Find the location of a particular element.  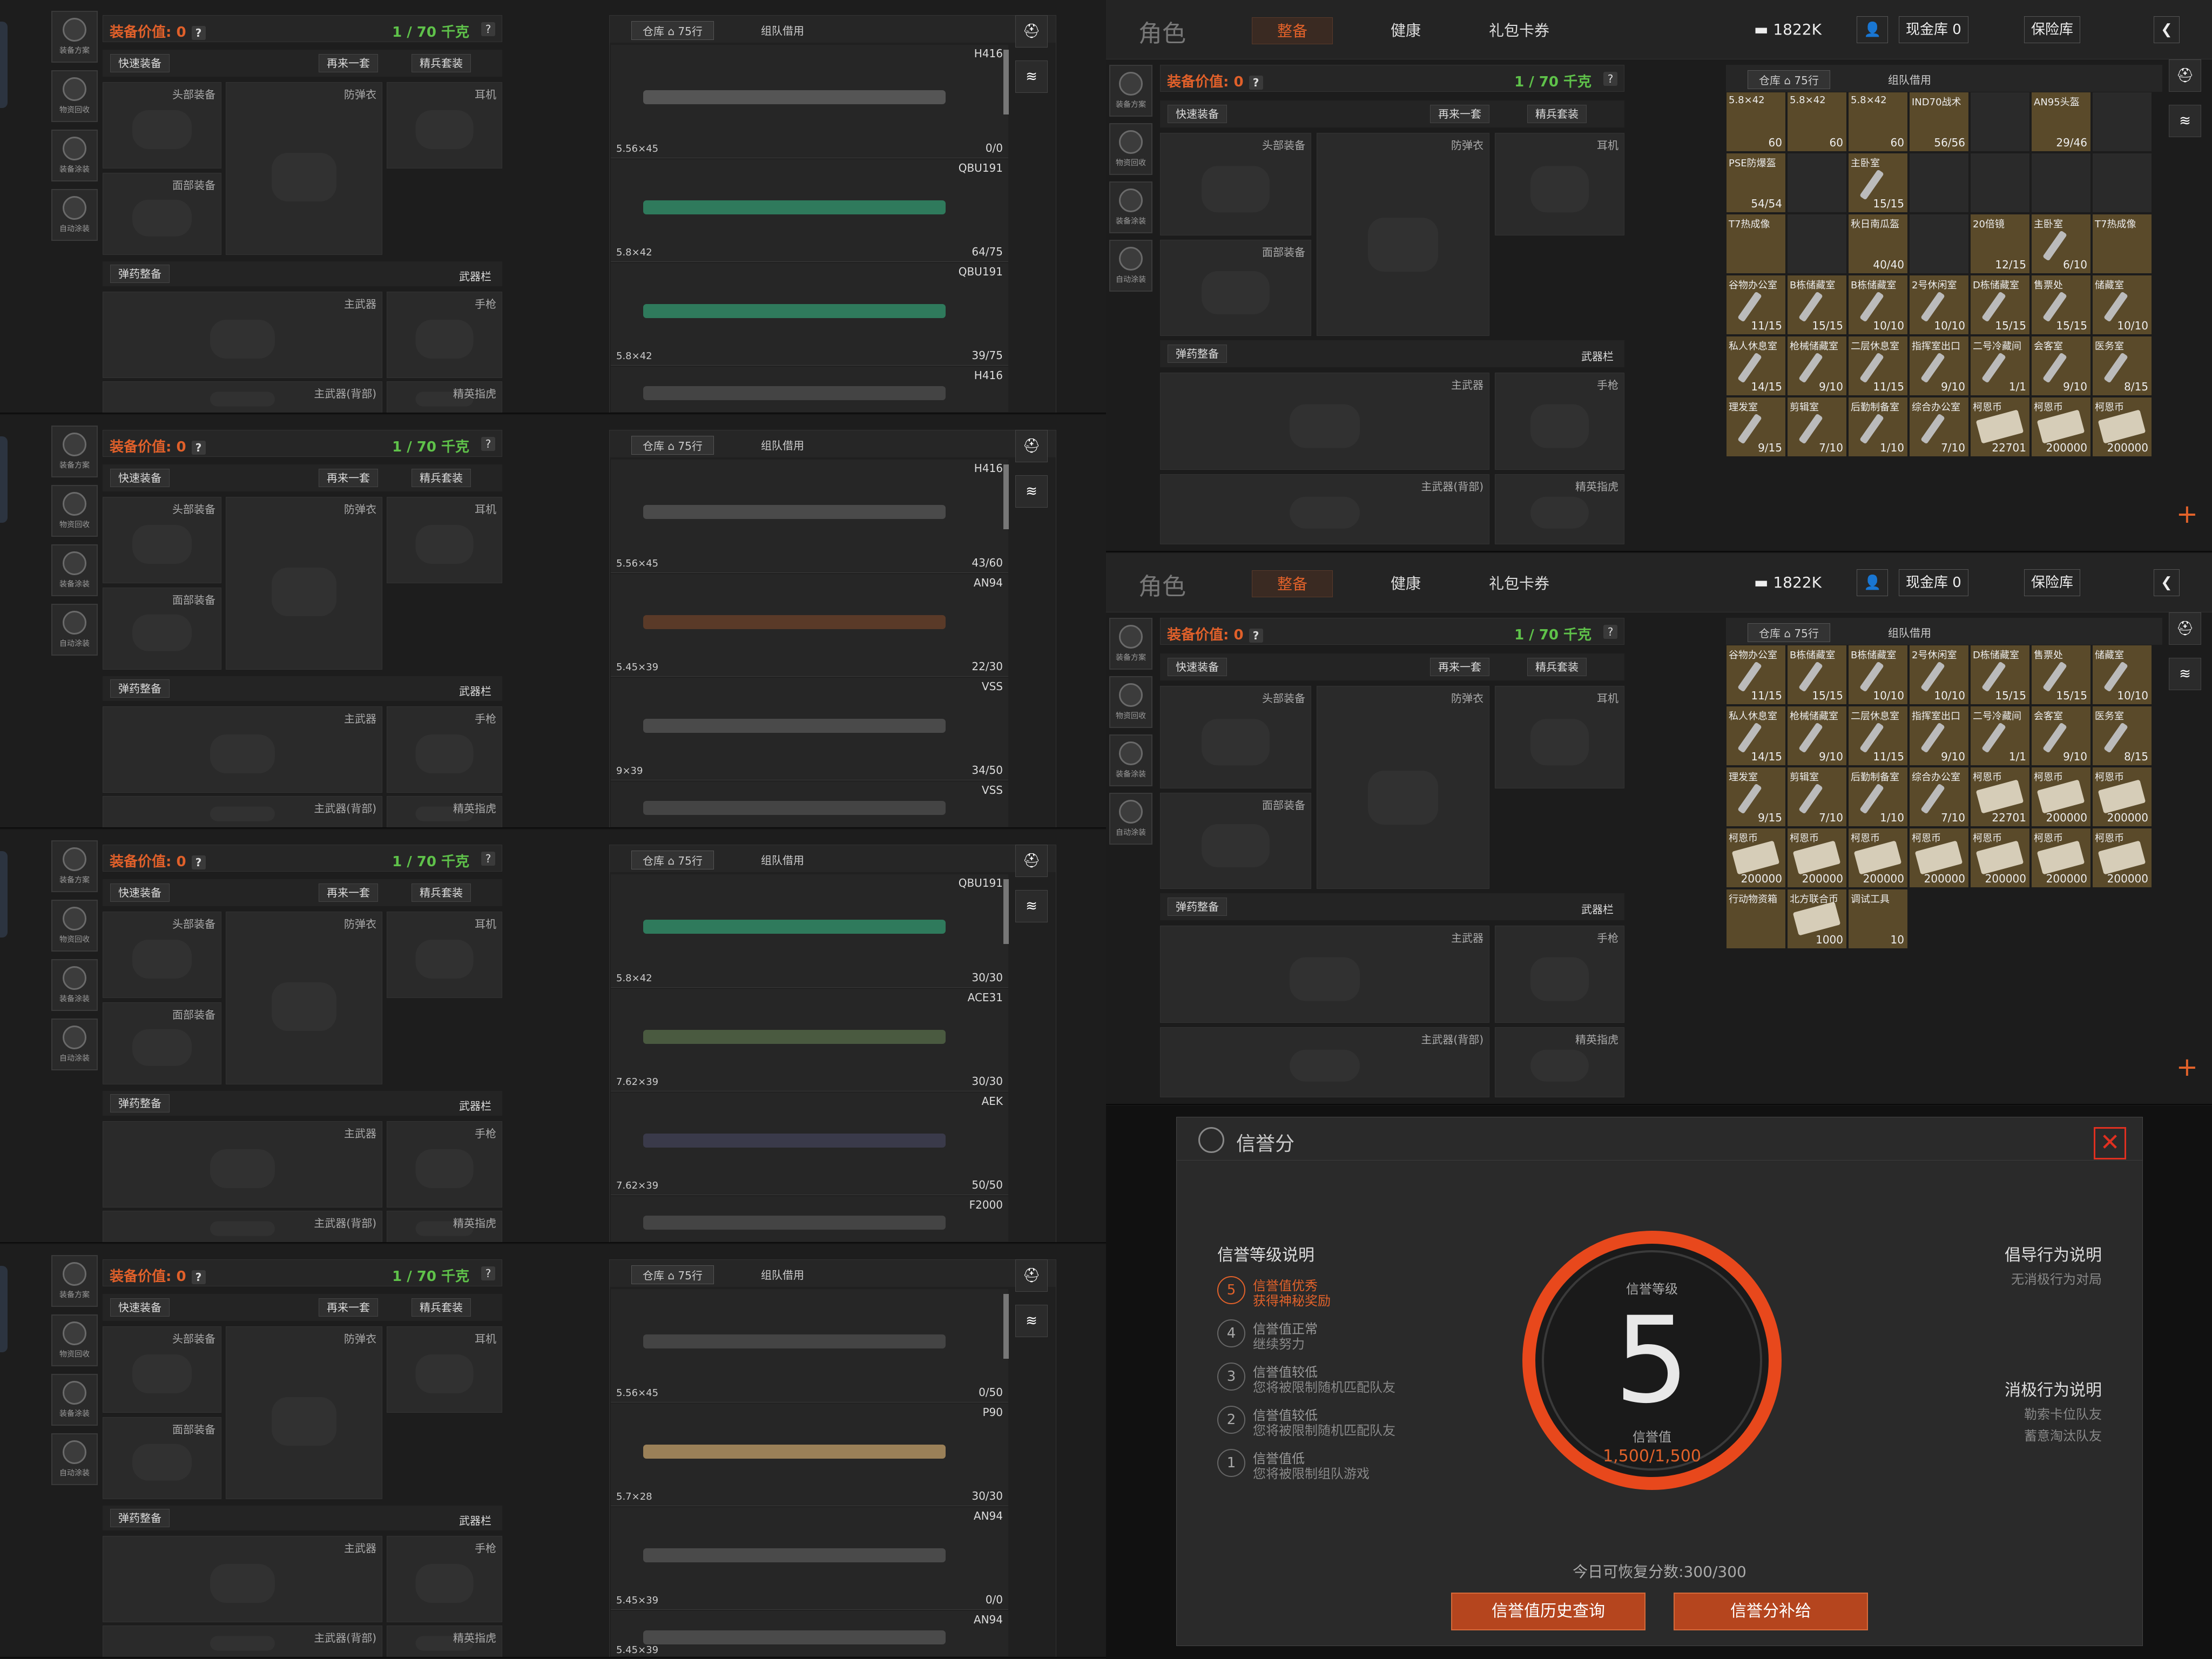

weapon-item: QBU191 5.8×42 39/75 is located at coordinates (809, 314).